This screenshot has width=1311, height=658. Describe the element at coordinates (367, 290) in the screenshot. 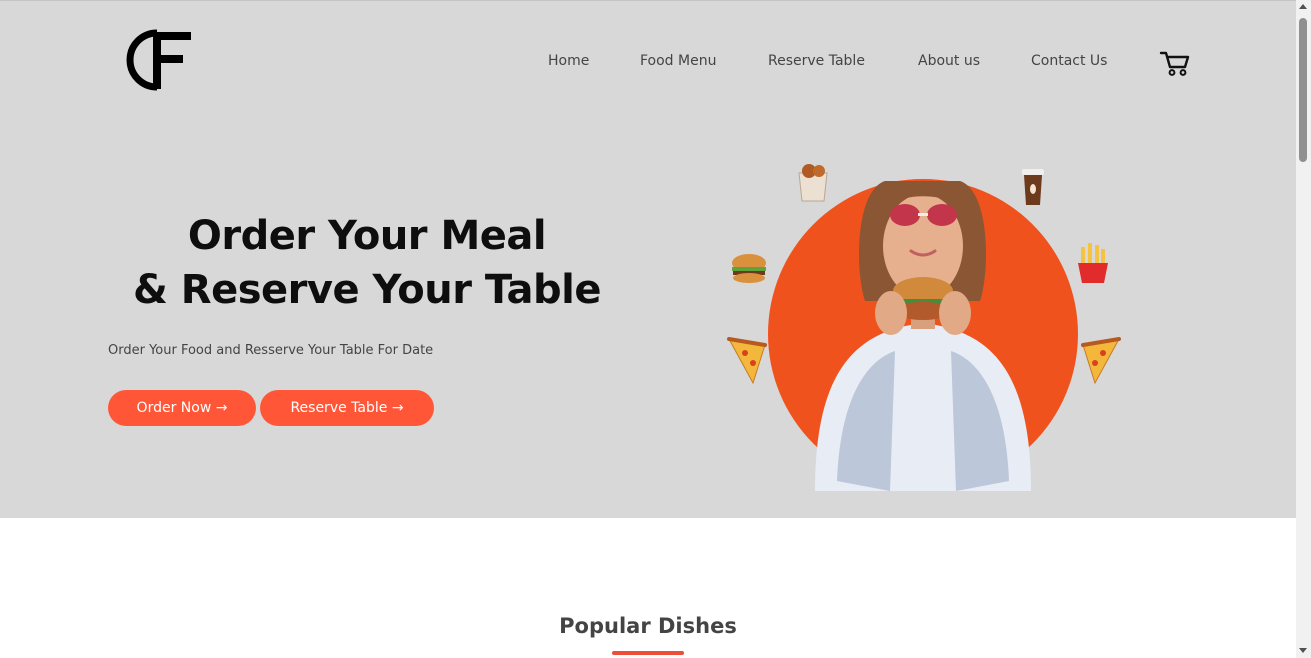

I see `headline-line-2: & Reserve Your Table` at that location.